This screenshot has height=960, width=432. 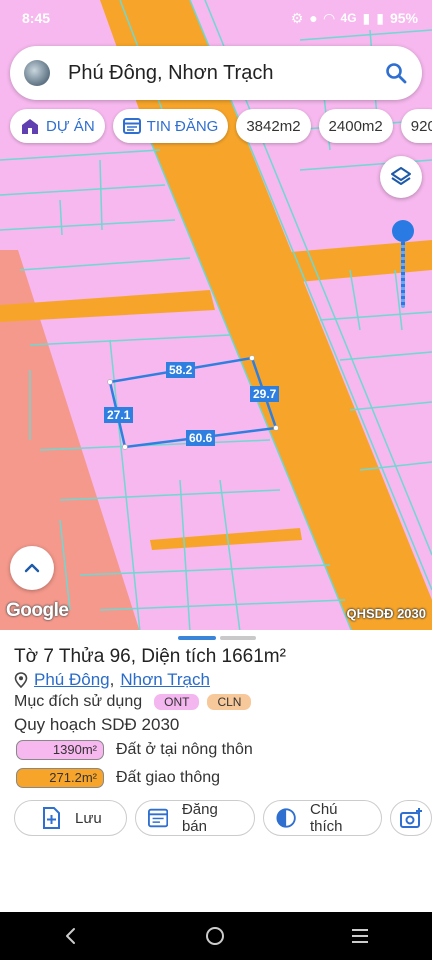 I want to click on google-logo: Google, so click(x=37, y=610).